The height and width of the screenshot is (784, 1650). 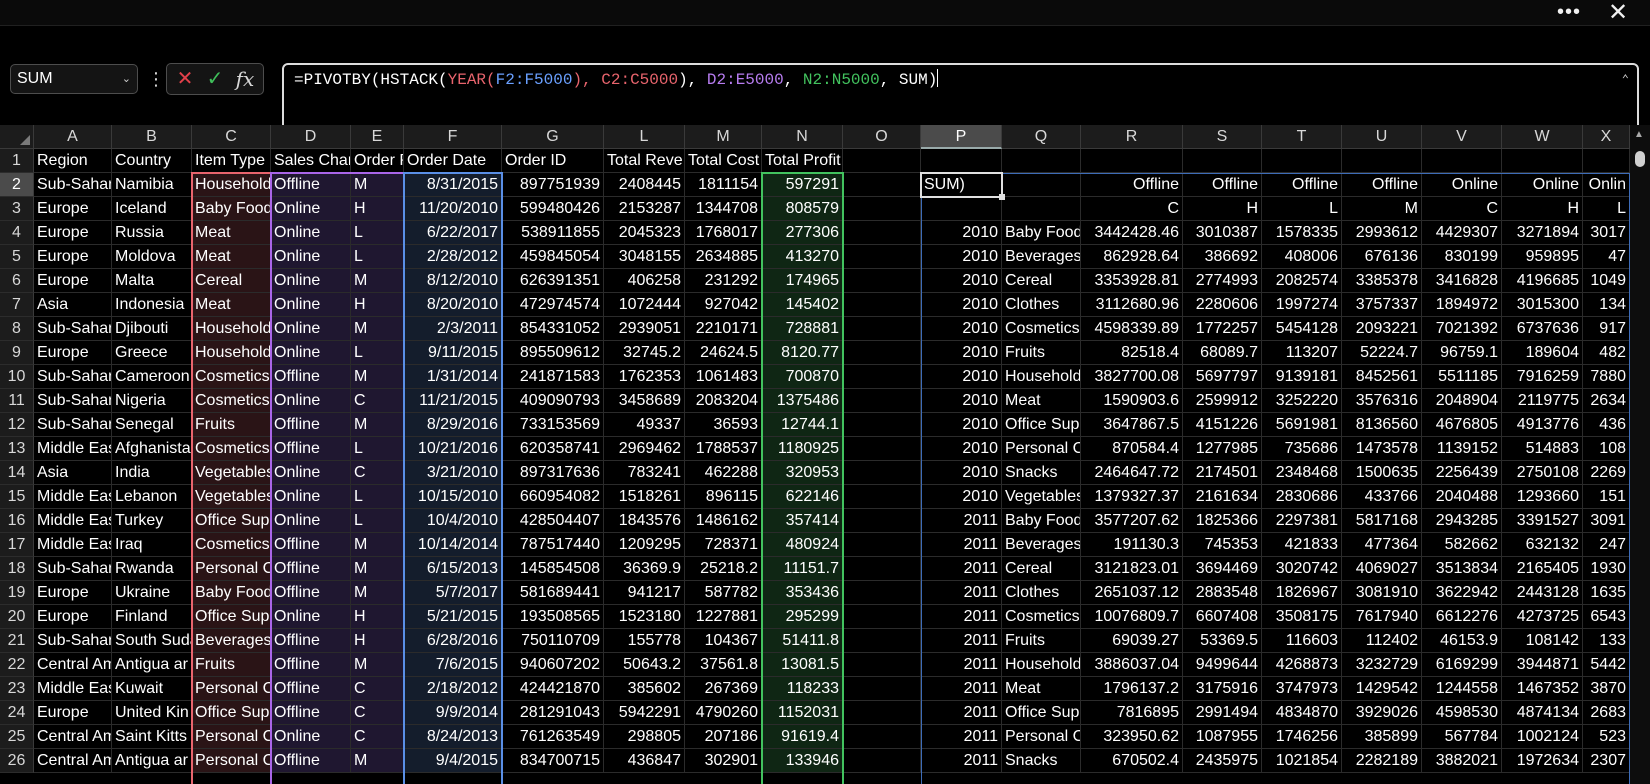 I want to click on cell-e19: M, so click(x=377, y=593).